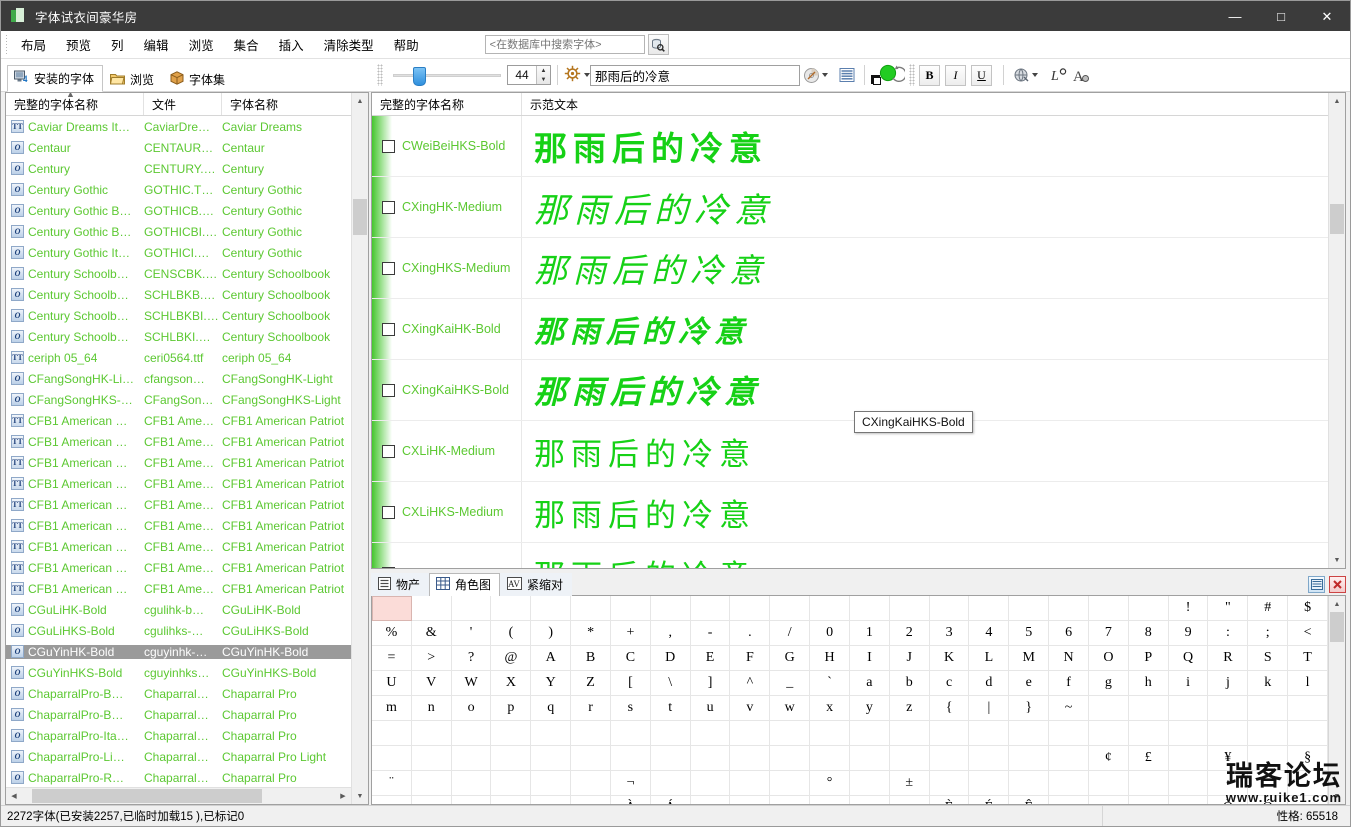 The width and height of the screenshot is (1351, 827). What do you see at coordinates (949, 683) in the screenshot?
I see `character-cell: c` at bounding box center [949, 683].